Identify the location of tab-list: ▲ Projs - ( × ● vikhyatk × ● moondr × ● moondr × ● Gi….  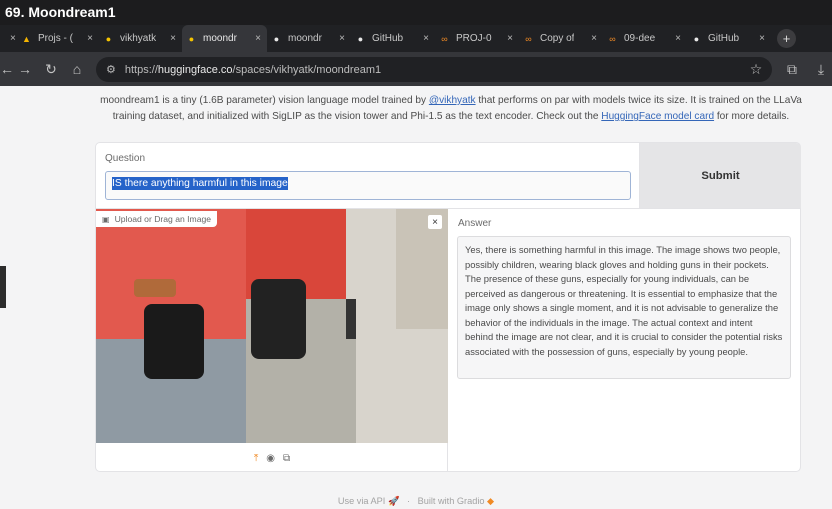
(394, 38).